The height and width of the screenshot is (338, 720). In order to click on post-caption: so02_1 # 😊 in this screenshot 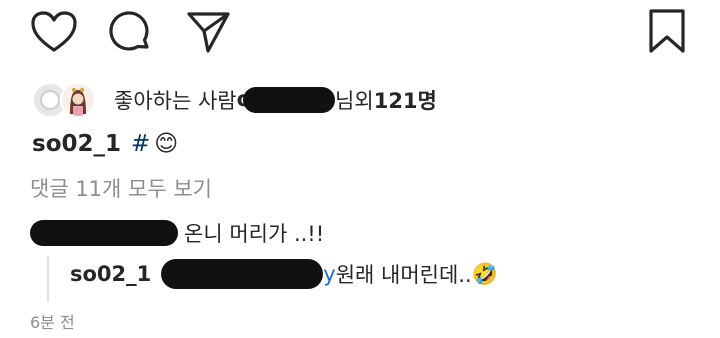, I will do `click(105, 144)`.